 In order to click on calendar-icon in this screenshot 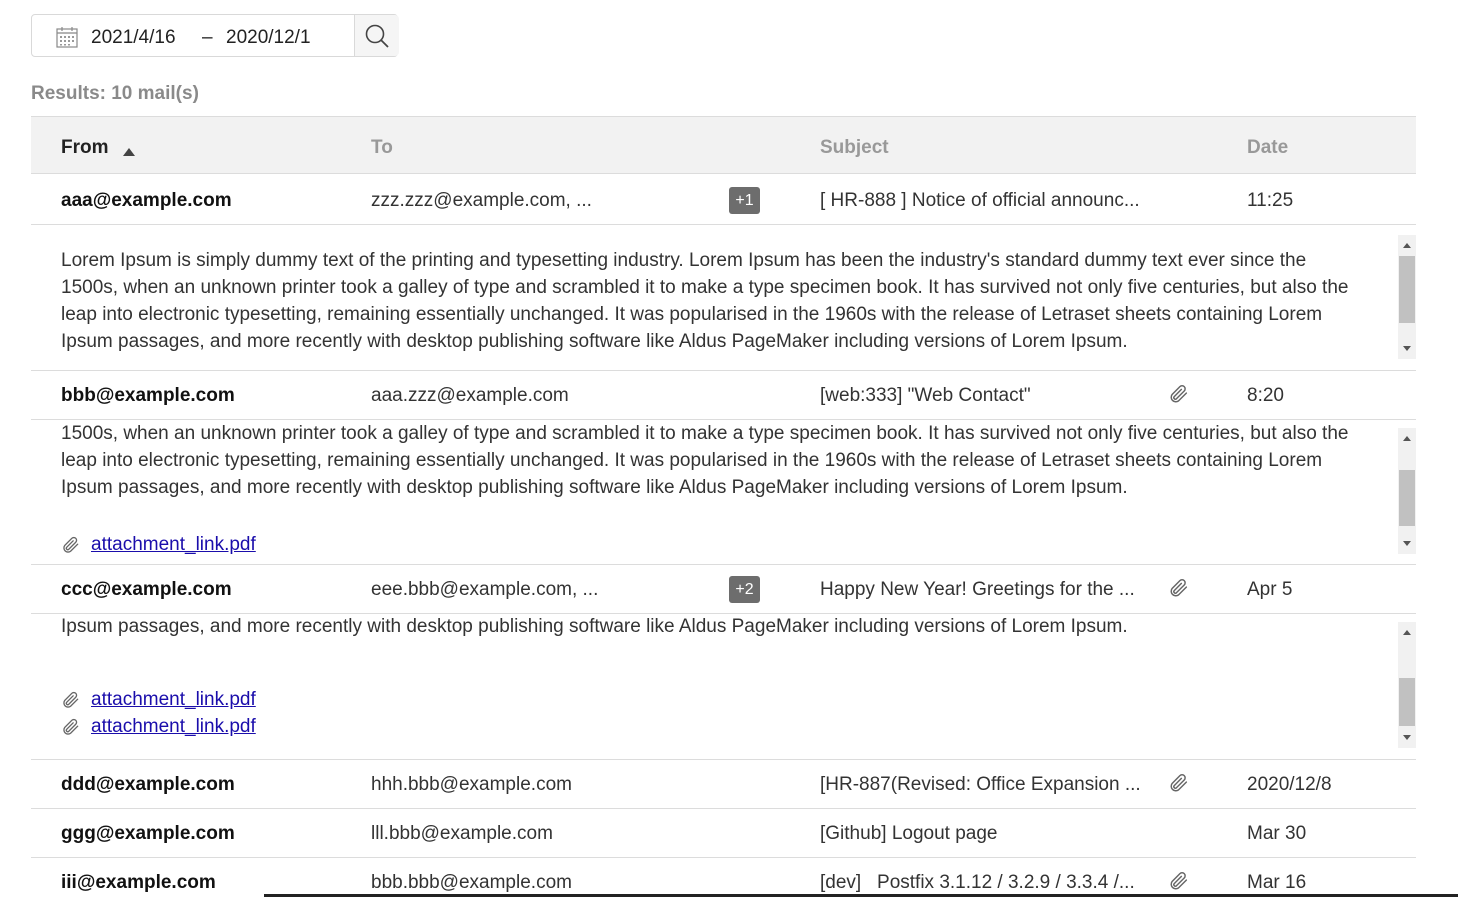, I will do `click(67, 37)`.